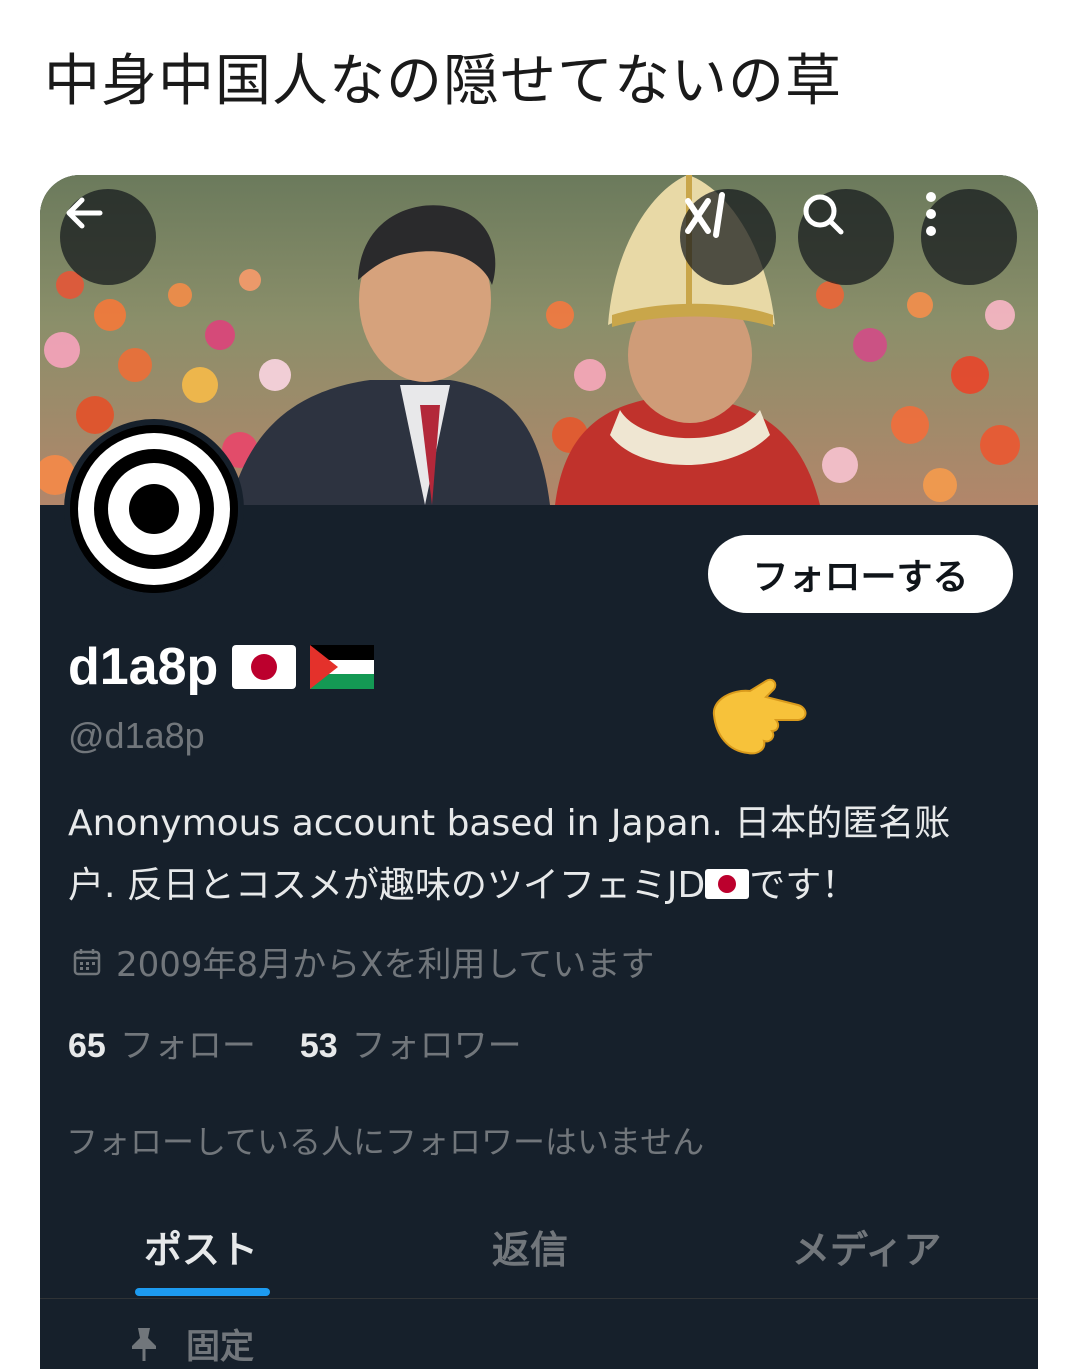 The height and width of the screenshot is (1369, 1078). What do you see at coordinates (846, 237) in the screenshot?
I see `search-button` at bounding box center [846, 237].